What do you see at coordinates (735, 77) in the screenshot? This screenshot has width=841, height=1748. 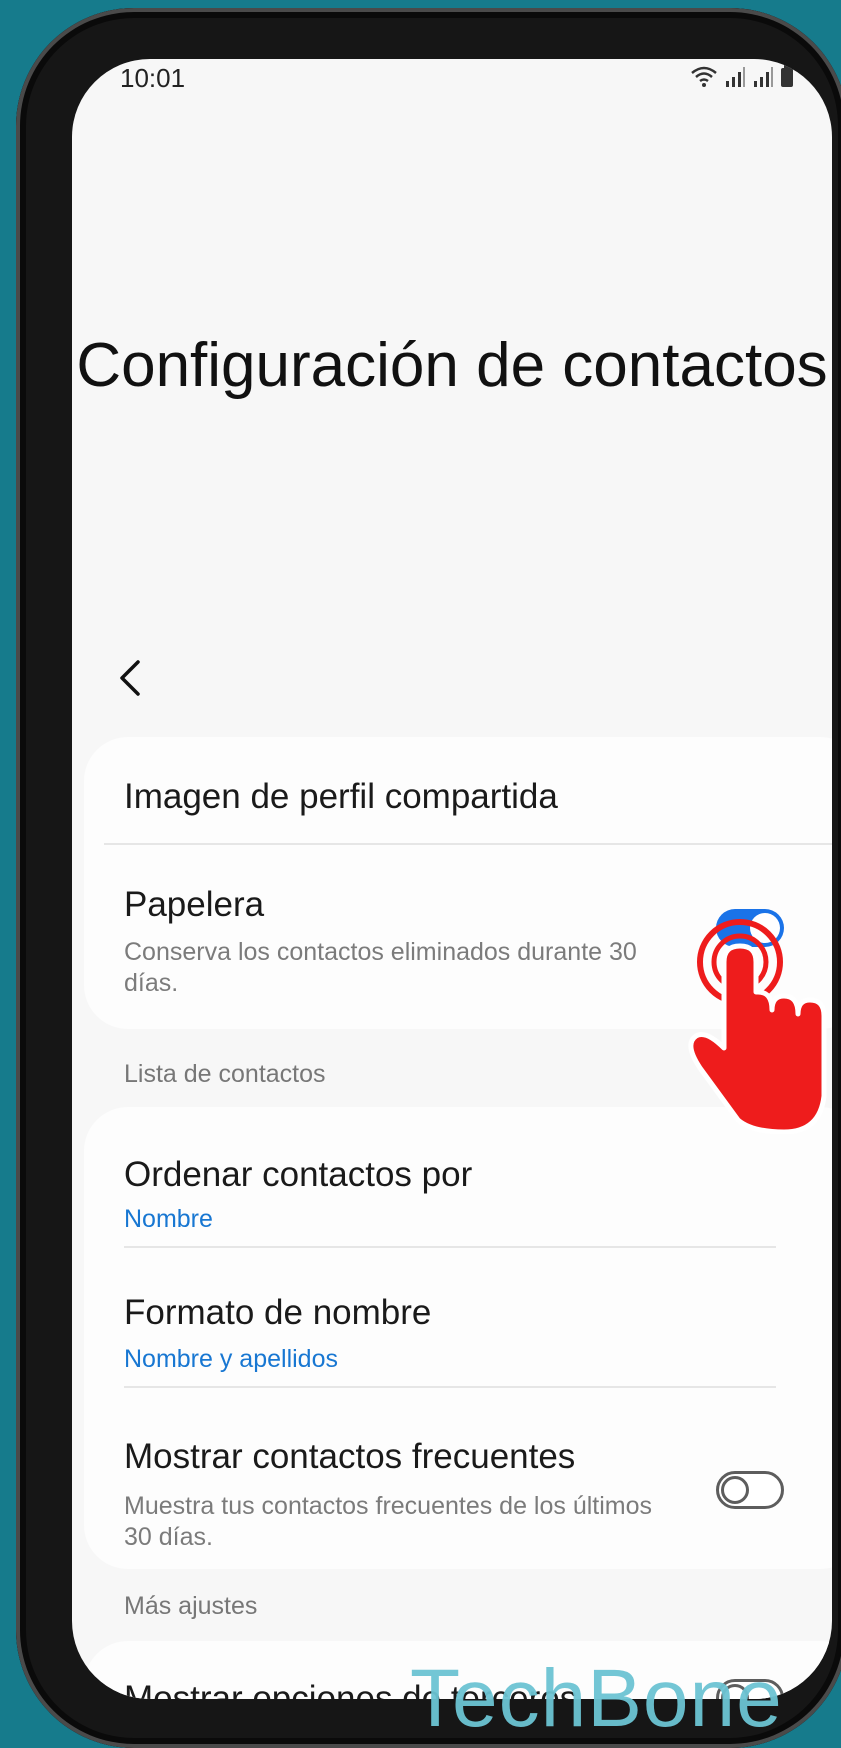 I see `signal-icon` at bounding box center [735, 77].